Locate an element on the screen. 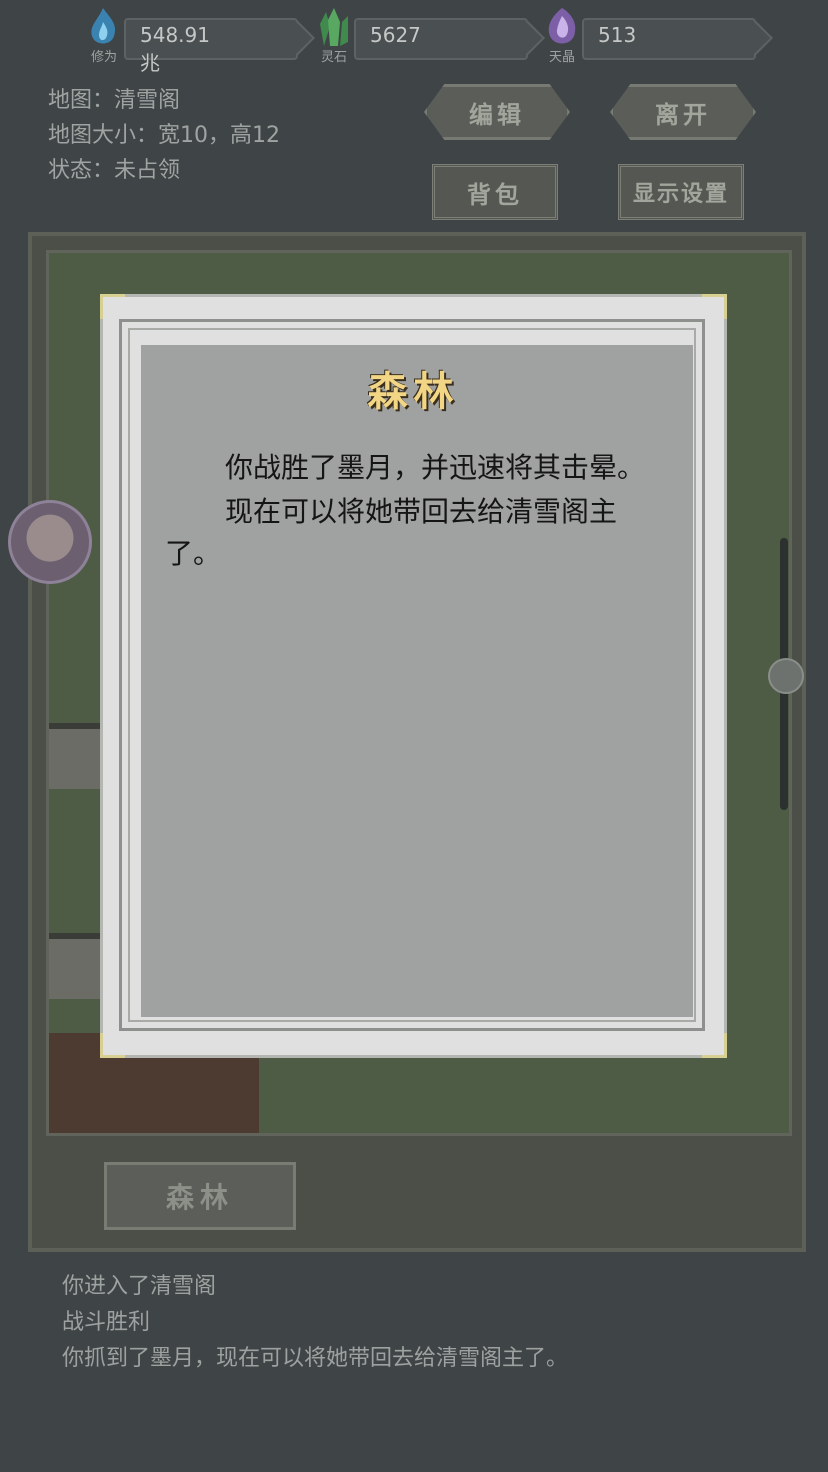  bag-button: 背包 is located at coordinates (495, 192).